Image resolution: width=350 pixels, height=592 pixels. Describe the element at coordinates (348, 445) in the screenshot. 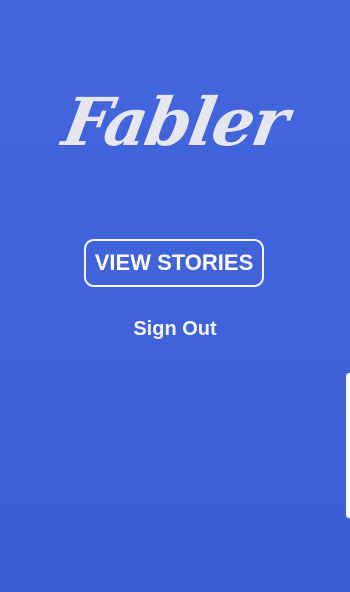

I see `edge-panel-handle` at that location.